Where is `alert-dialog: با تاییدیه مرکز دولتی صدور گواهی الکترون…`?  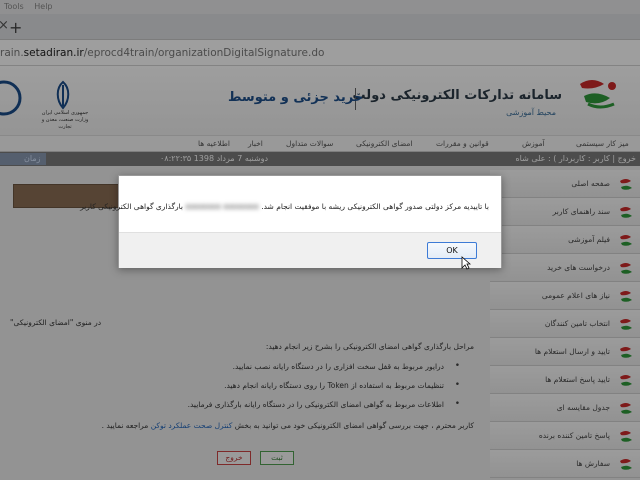 alert-dialog: با تاییدیه مرکز دولتی صدور گواهی الکترون… is located at coordinates (291, 221).